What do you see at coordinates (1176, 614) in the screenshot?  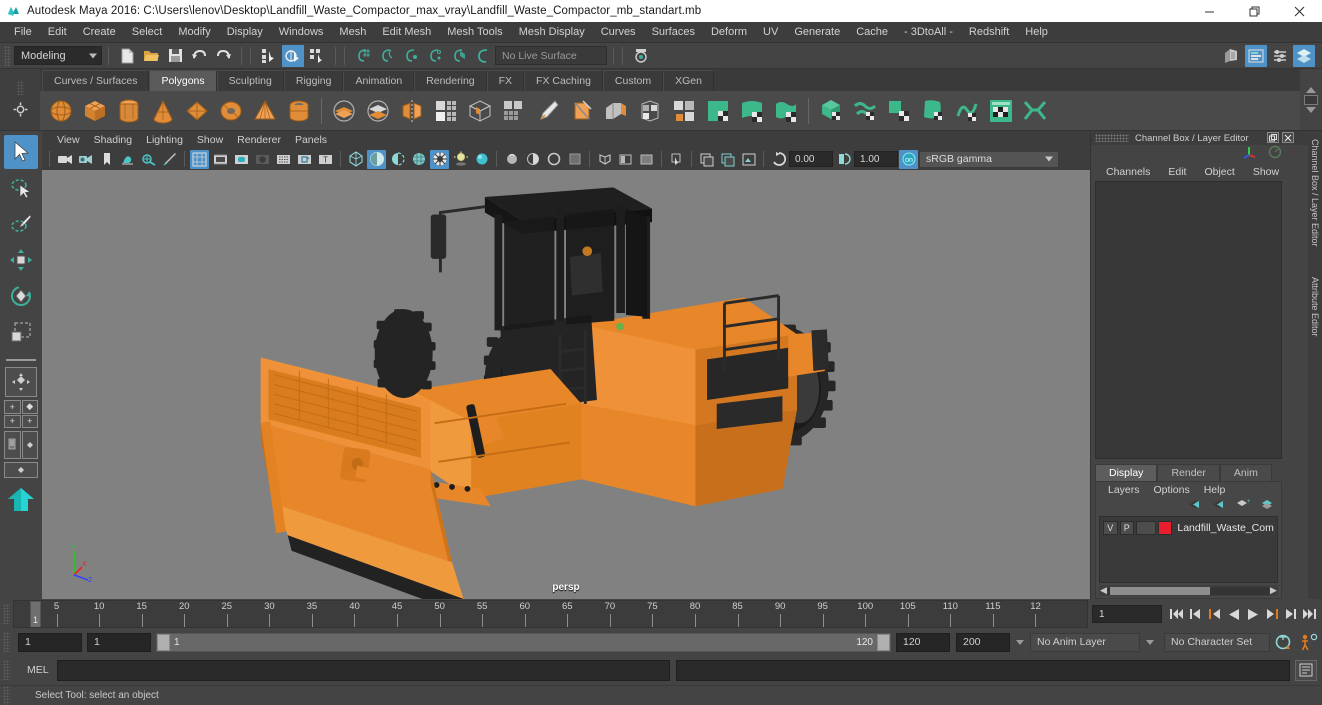 I see `go-to-start-icon` at bounding box center [1176, 614].